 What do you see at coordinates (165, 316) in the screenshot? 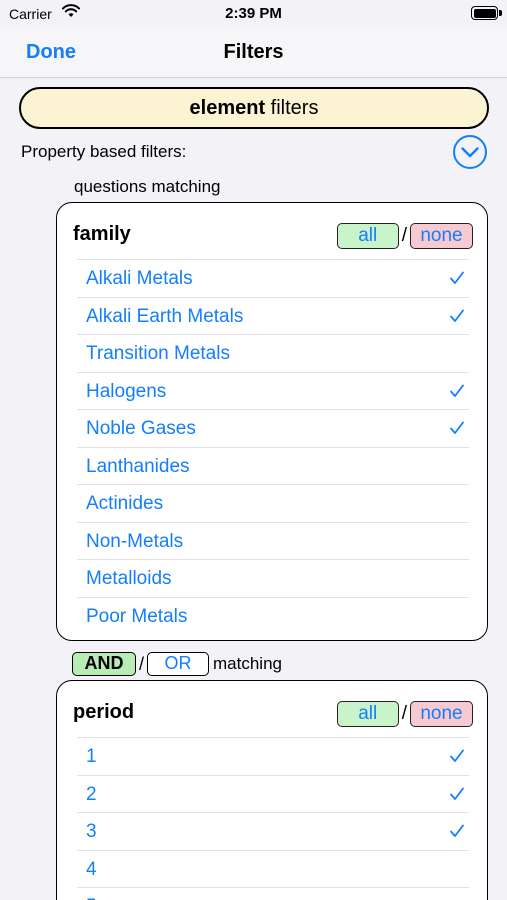
I see `list-item-label: Alkali Earth Metals` at bounding box center [165, 316].